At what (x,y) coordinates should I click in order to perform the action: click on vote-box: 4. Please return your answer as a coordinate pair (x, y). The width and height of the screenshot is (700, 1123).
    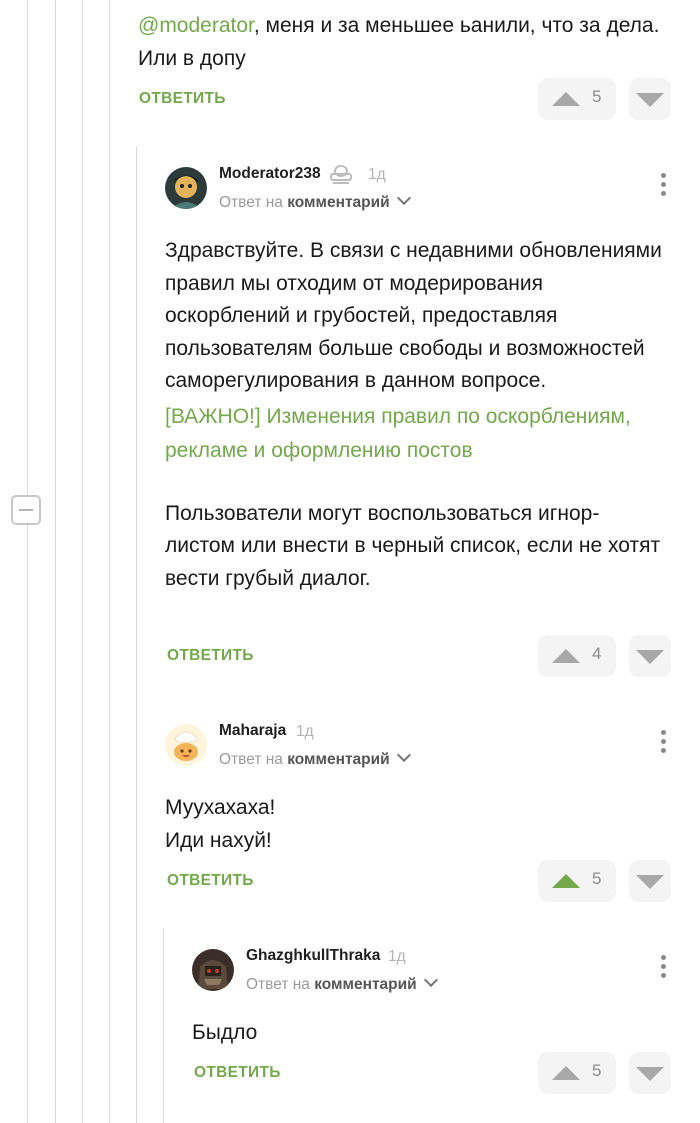
    Looking at the image, I should click on (577, 656).